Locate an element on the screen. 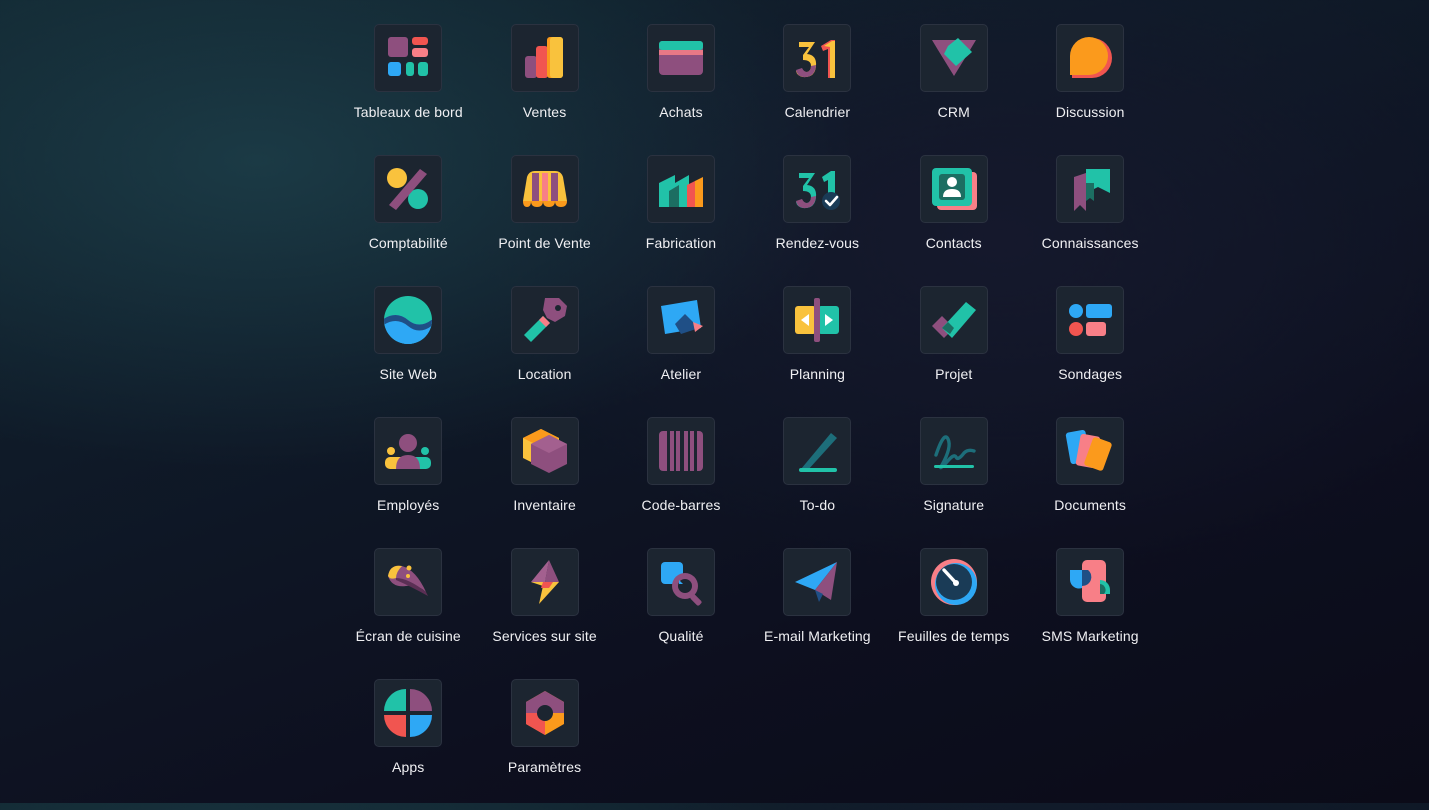 Image resolution: width=1429 pixels, height=810 pixels. app-label: Écran de cuisine is located at coordinates (408, 636).